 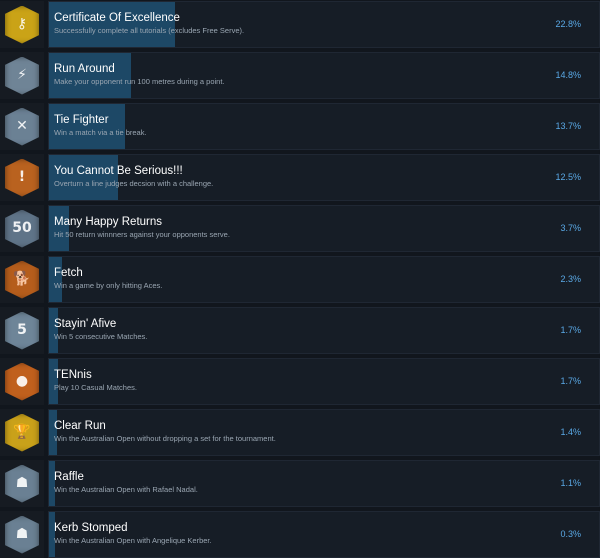 I want to click on unlock-percentage: 3.7%, so click(x=570, y=228).